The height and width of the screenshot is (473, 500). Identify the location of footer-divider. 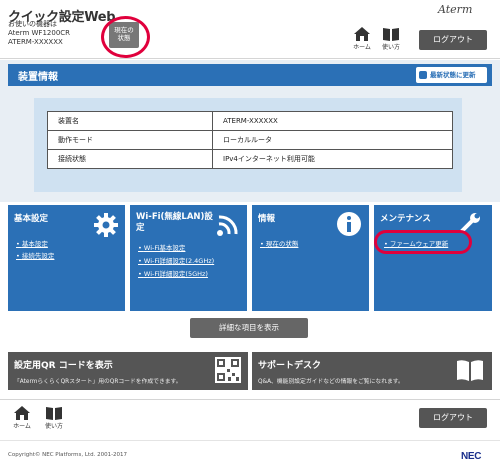
(250, 399).